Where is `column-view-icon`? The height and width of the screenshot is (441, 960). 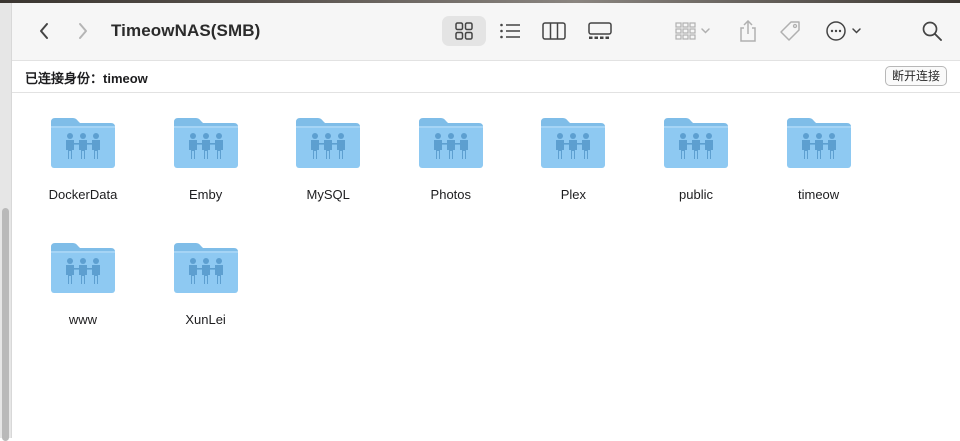
column-view-icon is located at coordinates (554, 31).